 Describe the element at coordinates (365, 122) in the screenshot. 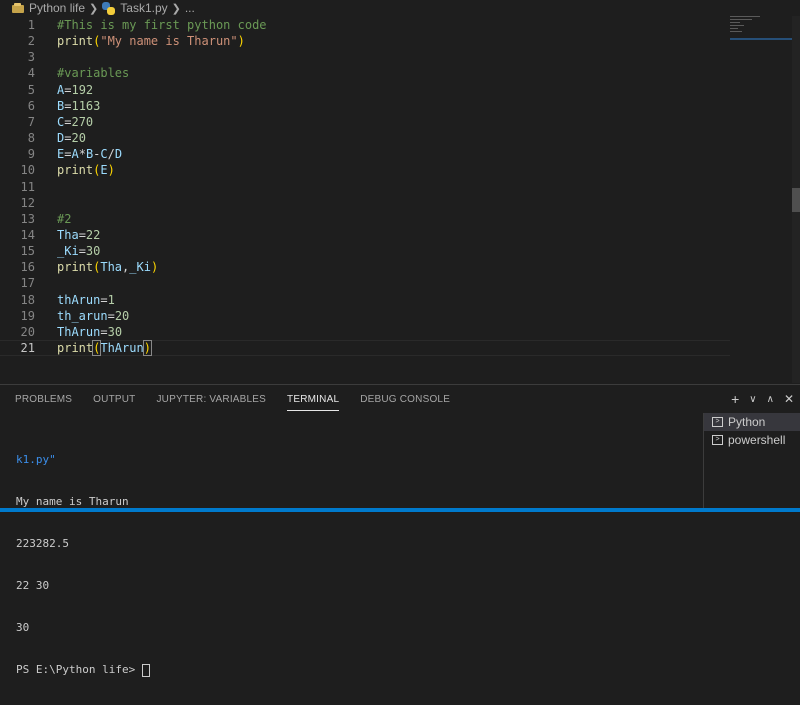

I see `code-line: 7 C=270` at that location.